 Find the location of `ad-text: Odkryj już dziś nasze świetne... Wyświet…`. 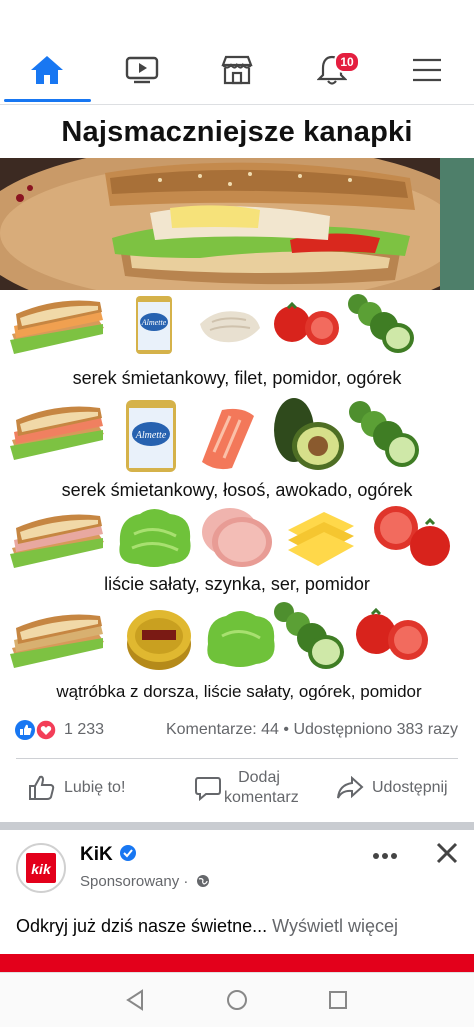

ad-text: Odkryj już dziś nasze świetne... Wyświet… is located at coordinates (207, 926).